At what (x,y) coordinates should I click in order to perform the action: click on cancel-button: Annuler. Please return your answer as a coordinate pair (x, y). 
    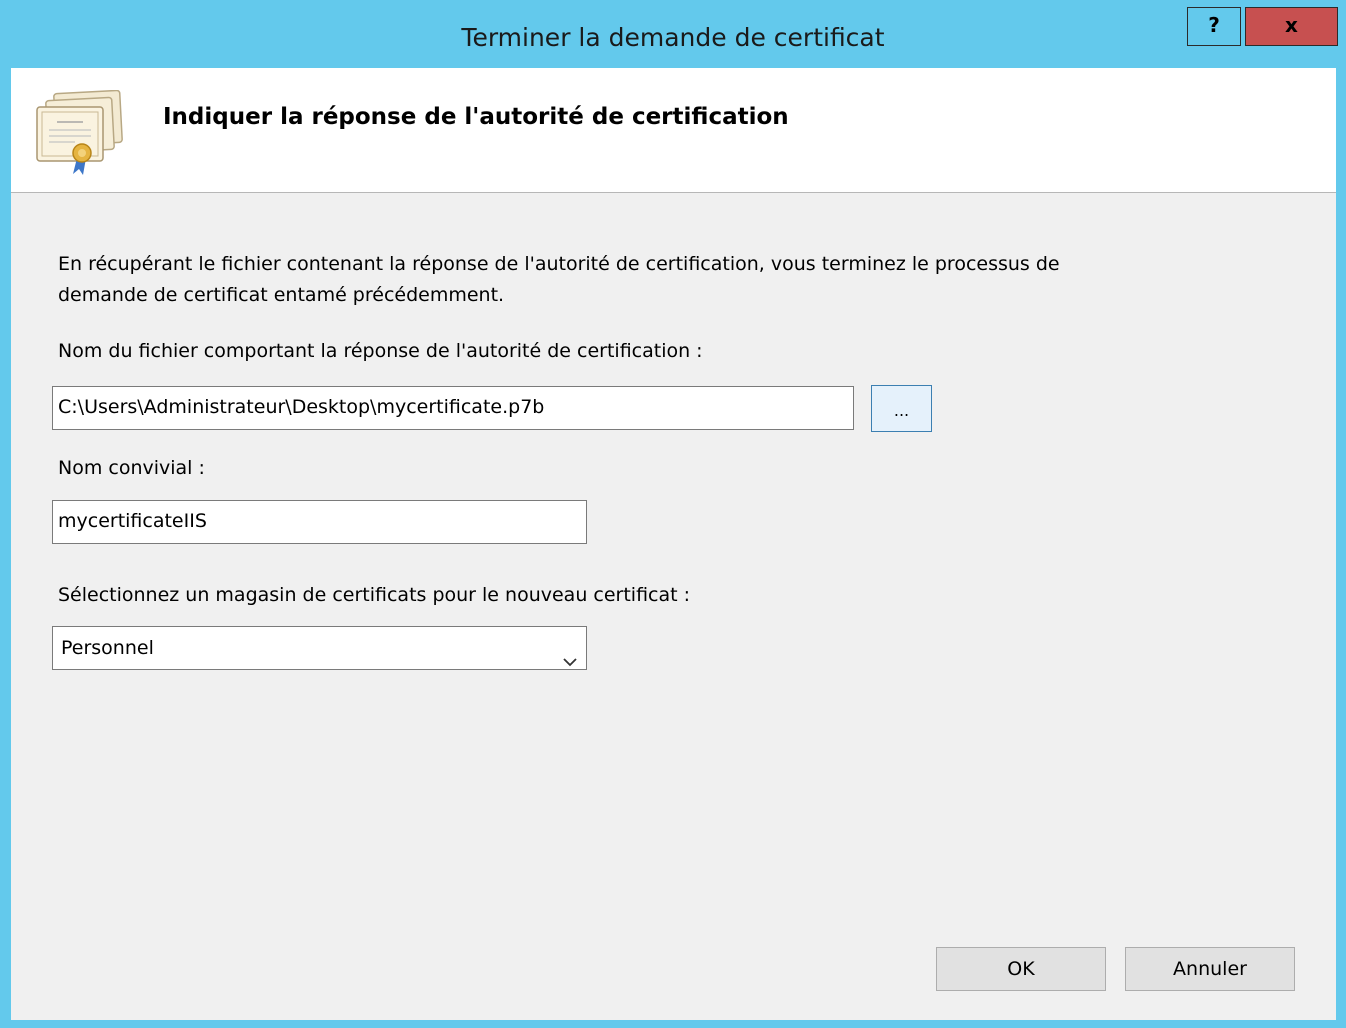
    Looking at the image, I should click on (1210, 969).